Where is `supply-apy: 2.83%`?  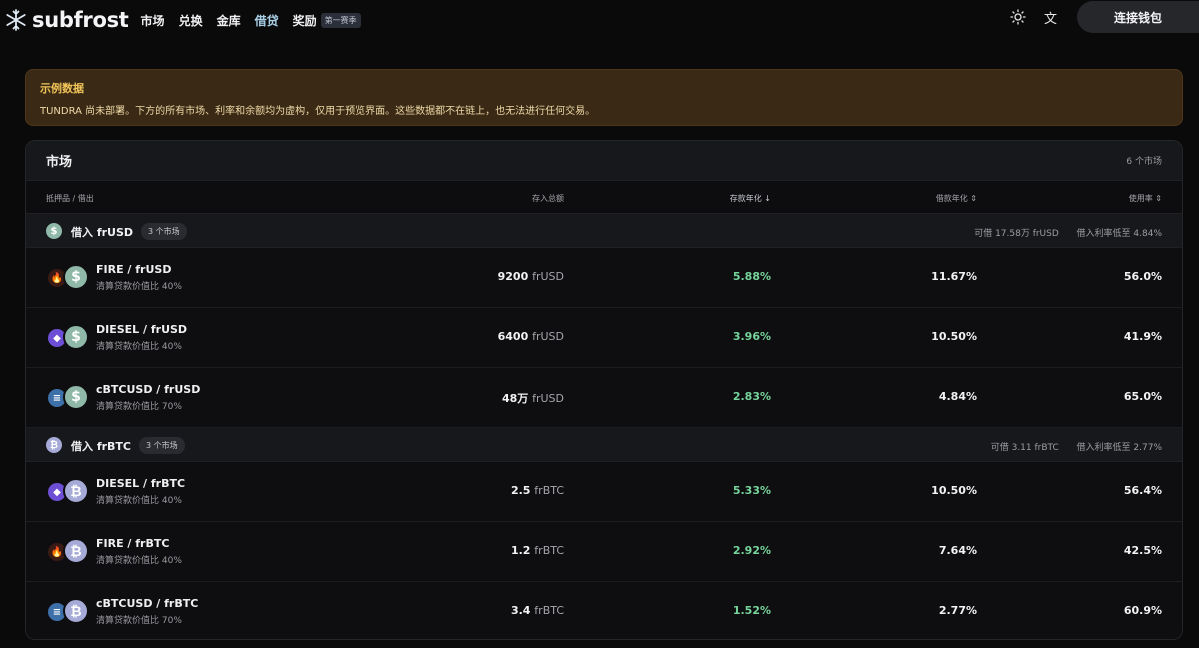 supply-apy: 2.83% is located at coordinates (751, 396).